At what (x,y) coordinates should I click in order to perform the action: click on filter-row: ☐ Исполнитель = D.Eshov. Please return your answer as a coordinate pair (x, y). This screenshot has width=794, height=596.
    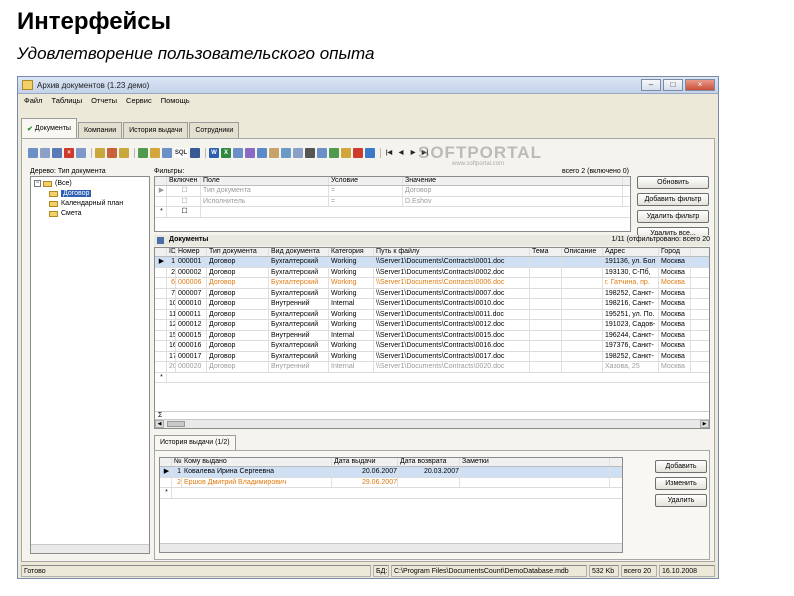
    Looking at the image, I should click on (392, 201).